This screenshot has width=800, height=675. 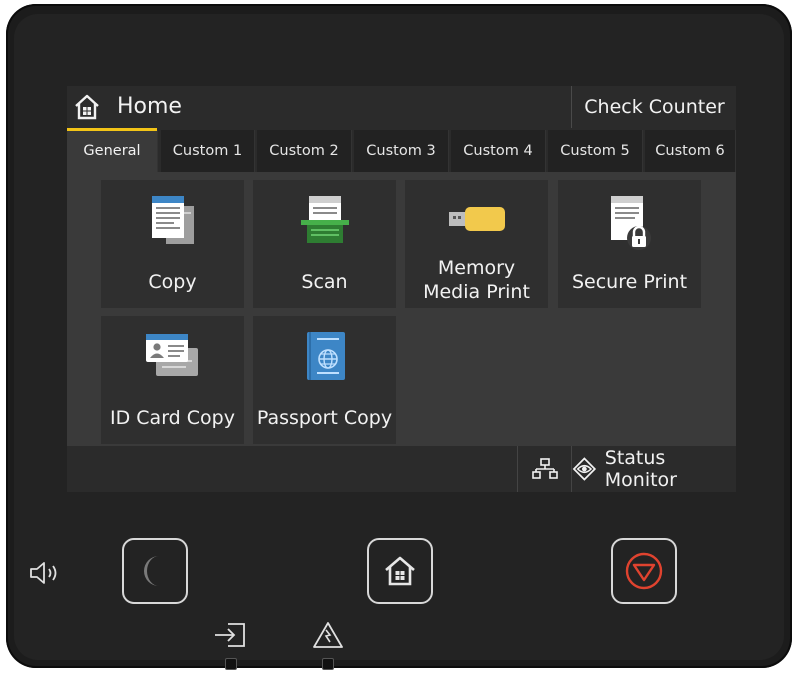 I want to click on check-counter-button: Check Counter, so click(x=653, y=107).